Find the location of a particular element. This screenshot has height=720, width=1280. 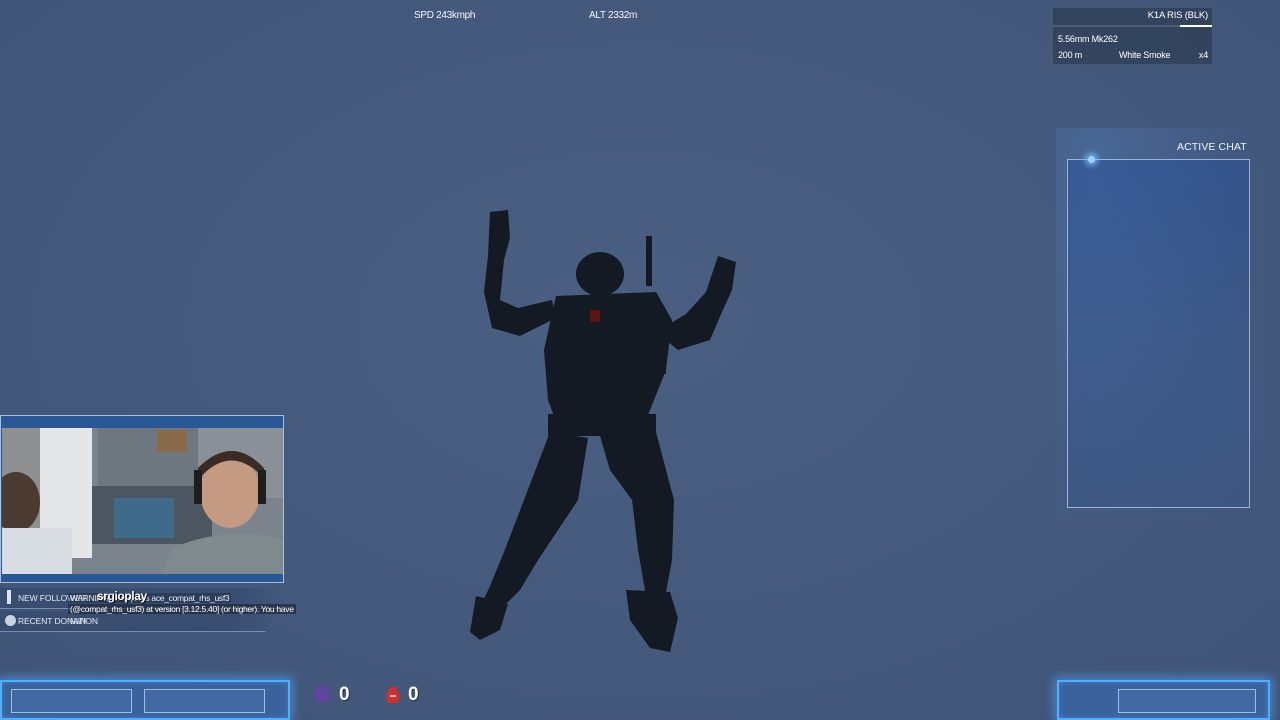

webcam-scene is located at coordinates (142, 502).